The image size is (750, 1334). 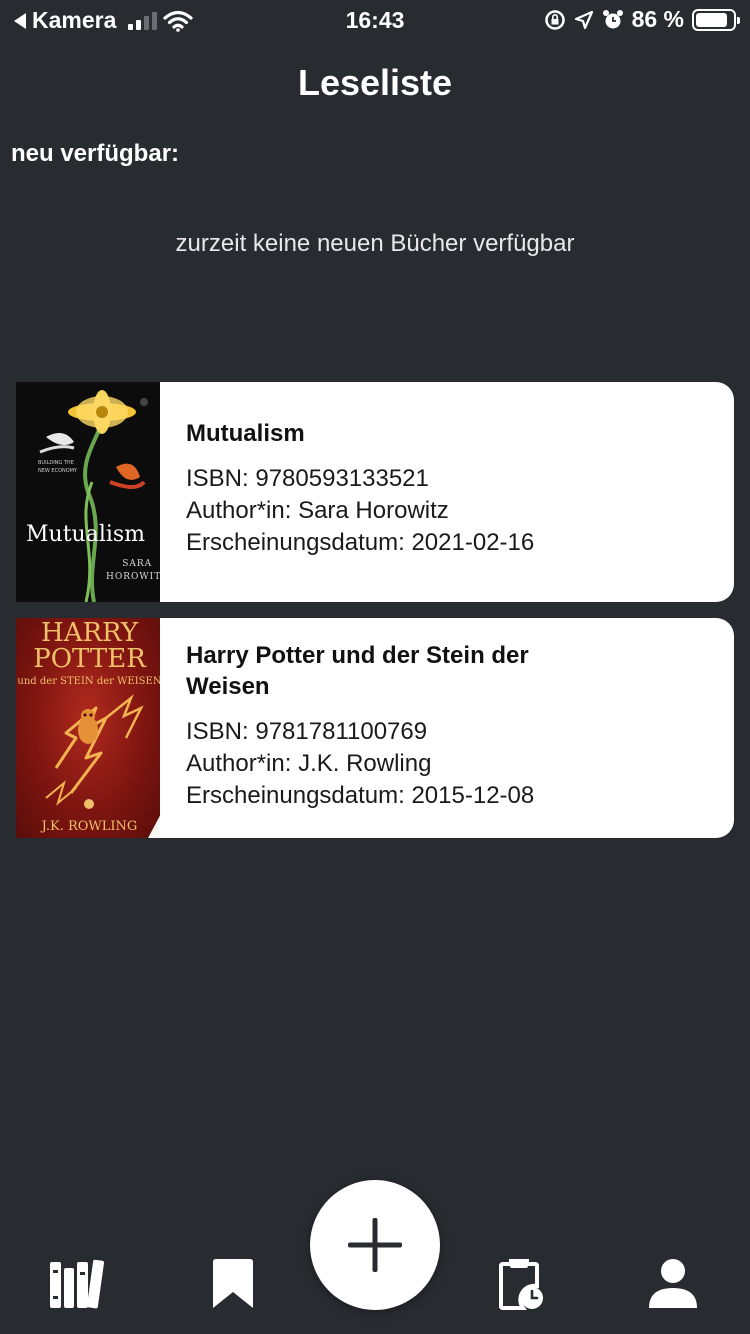 I want to click on bottom-tab-bar, so click(x=375, y=1257).